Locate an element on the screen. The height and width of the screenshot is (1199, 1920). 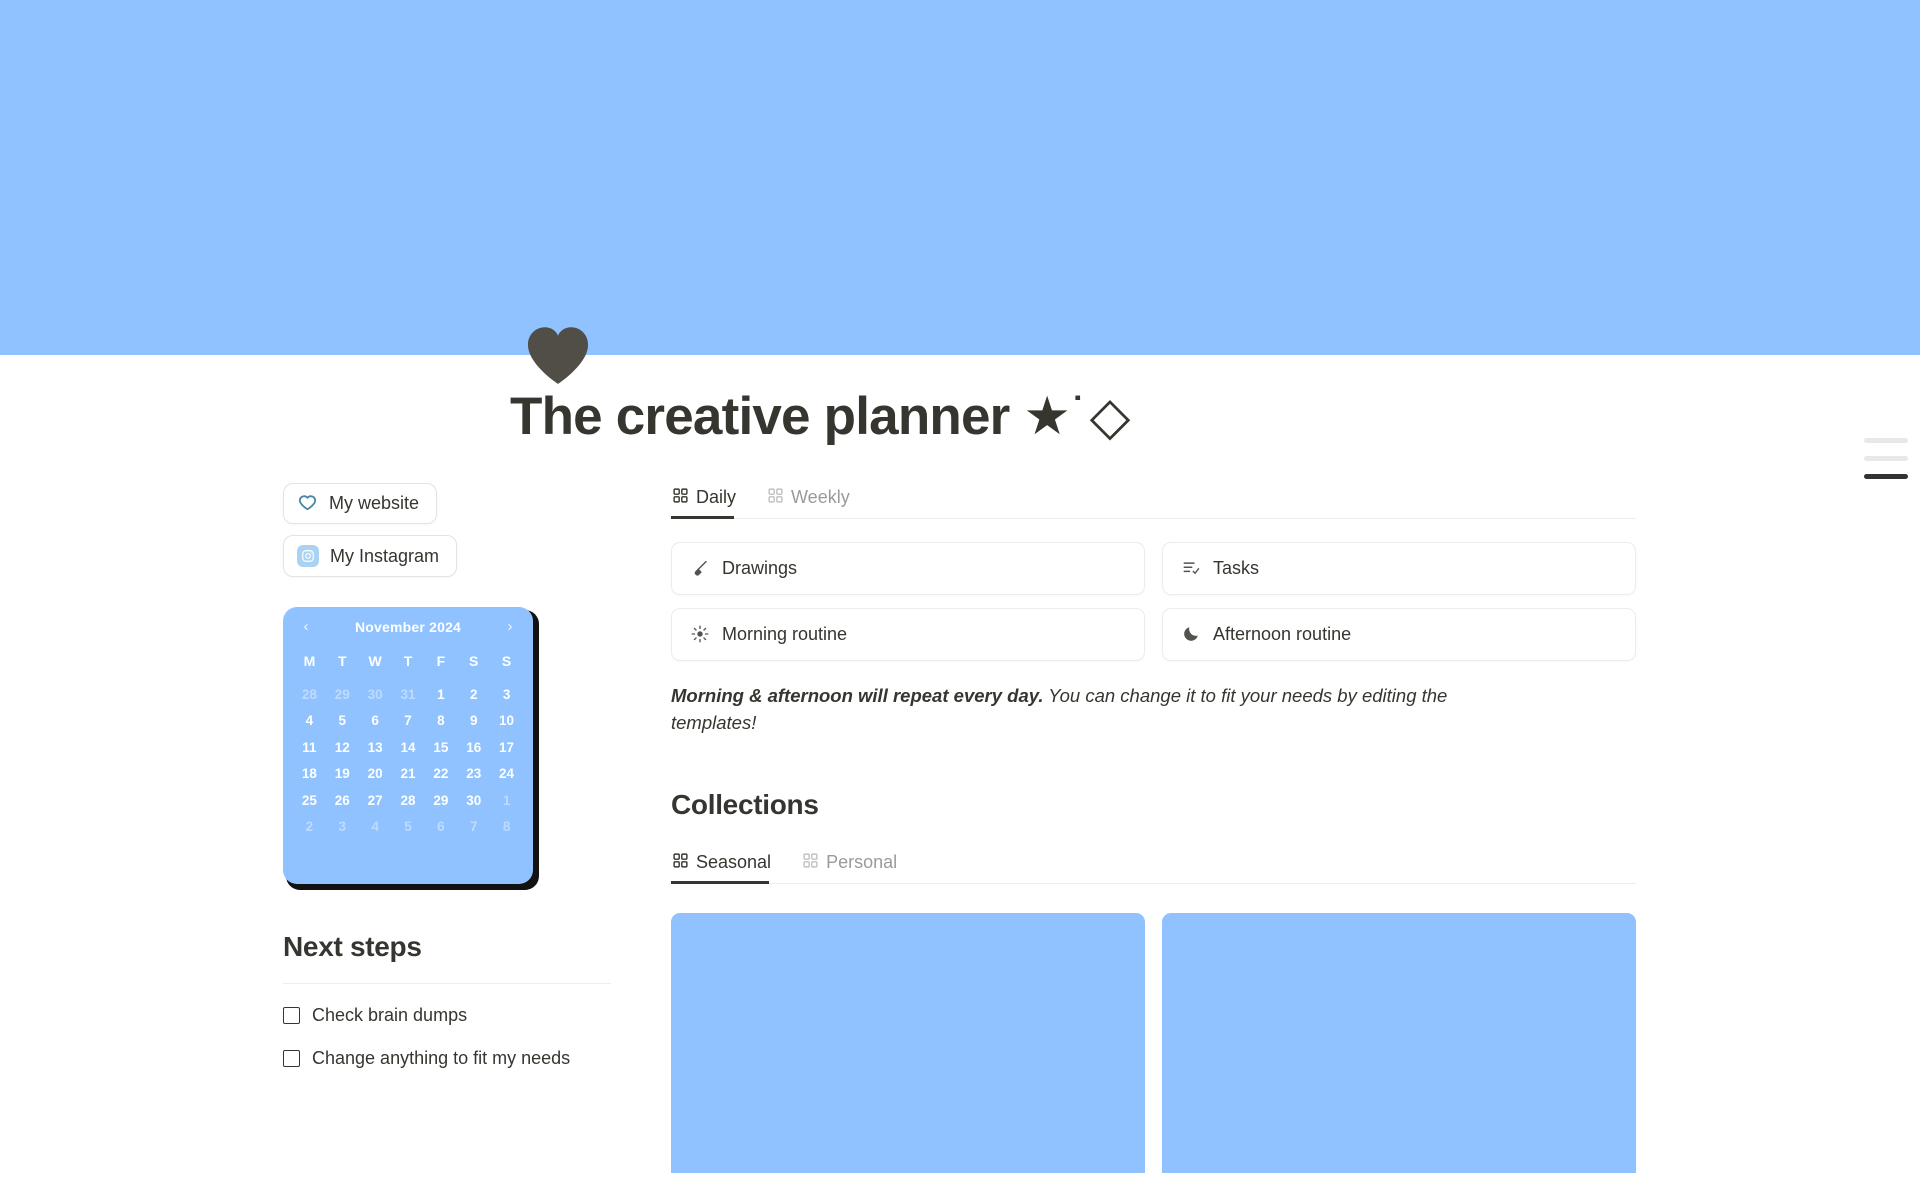
calendar-day: 20 is located at coordinates (375, 774).